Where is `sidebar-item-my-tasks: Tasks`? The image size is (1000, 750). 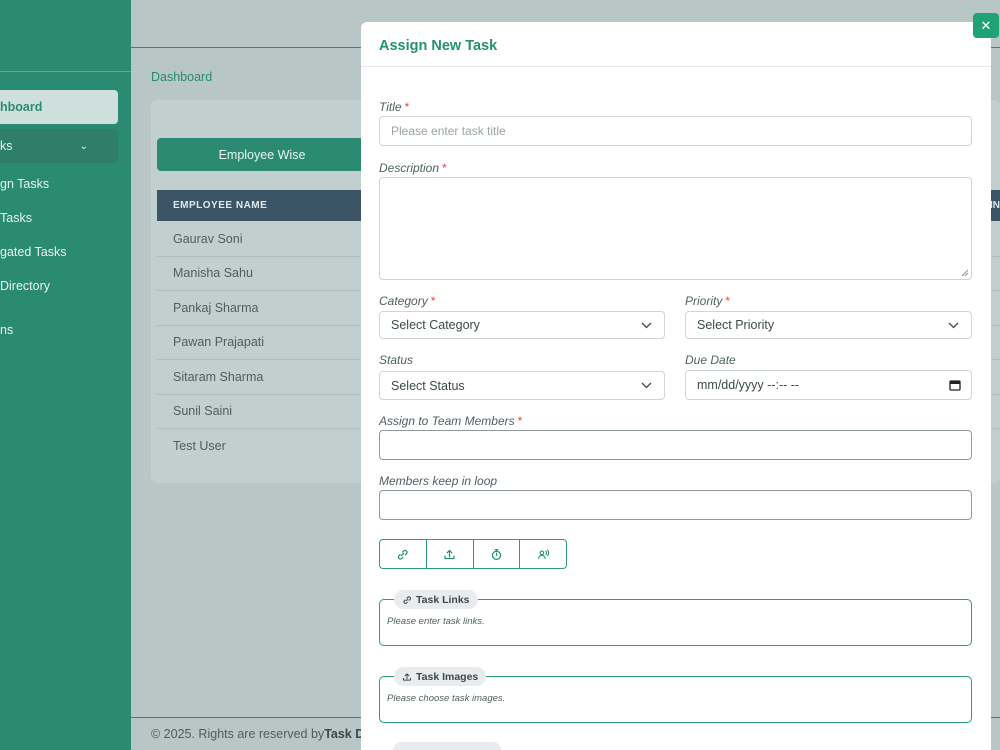
sidebar-item-my-tasks: Tasks is located at coordinates (16, 218).